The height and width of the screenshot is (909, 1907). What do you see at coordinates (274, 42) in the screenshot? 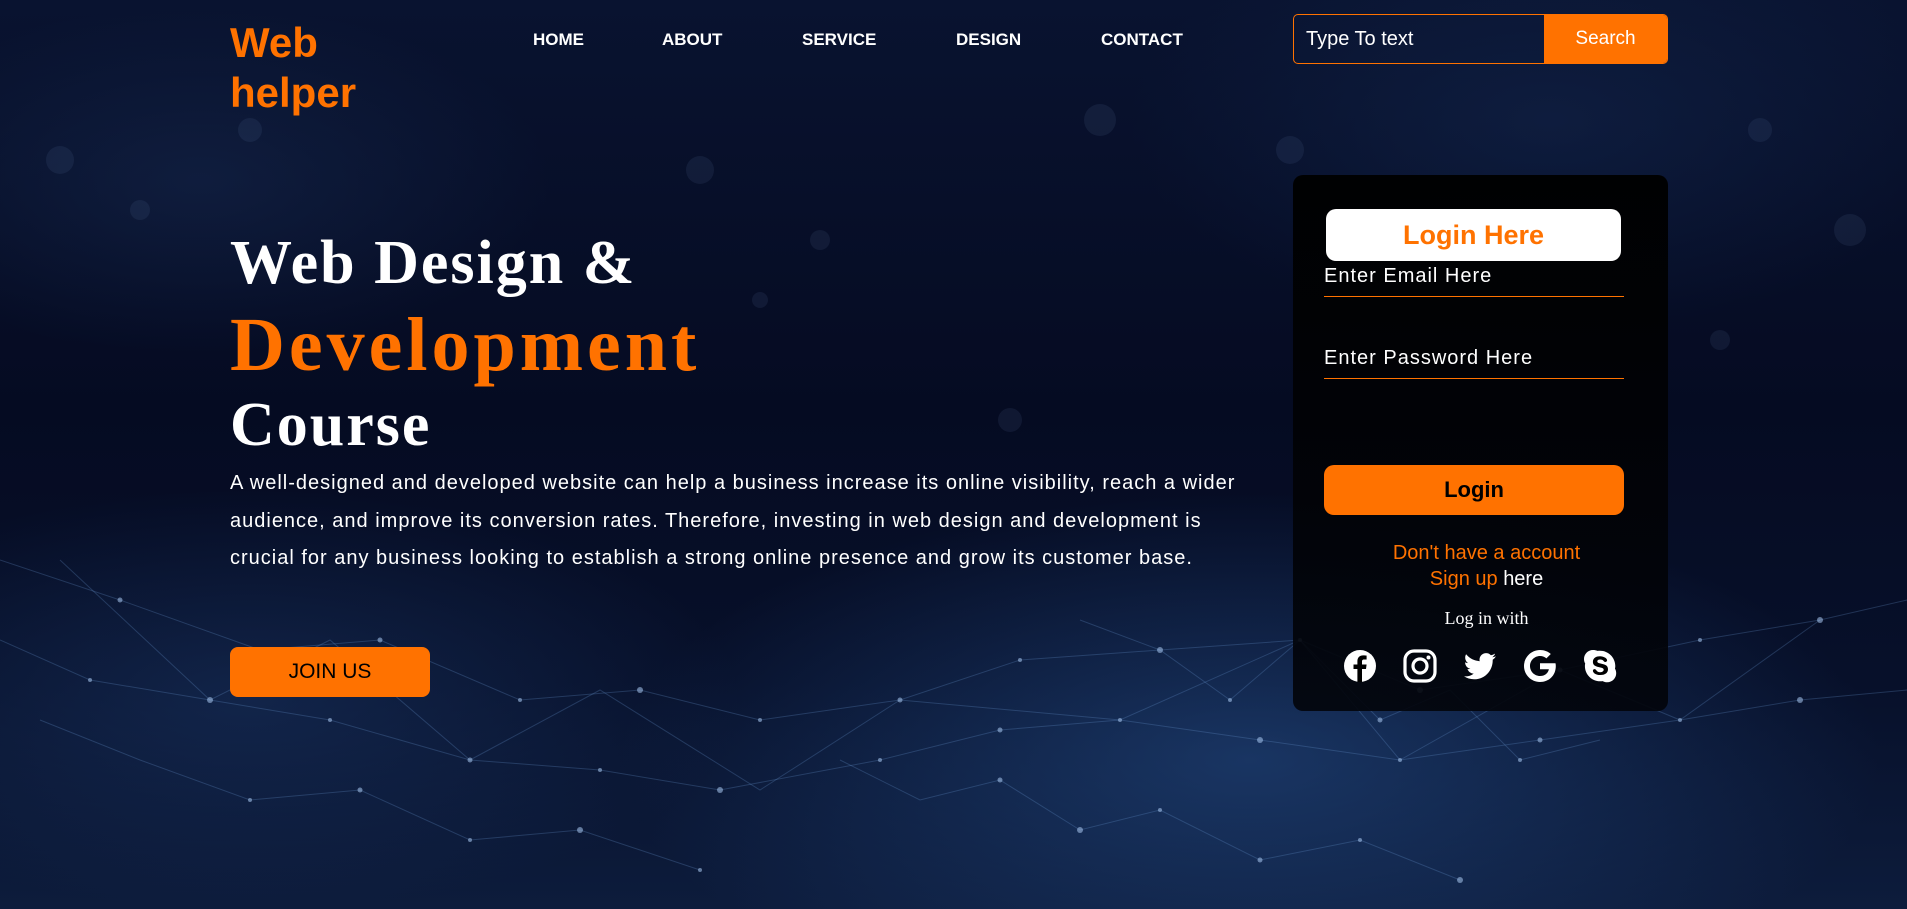
I see `brand-line1: Web` at bounding box center [274, 42].